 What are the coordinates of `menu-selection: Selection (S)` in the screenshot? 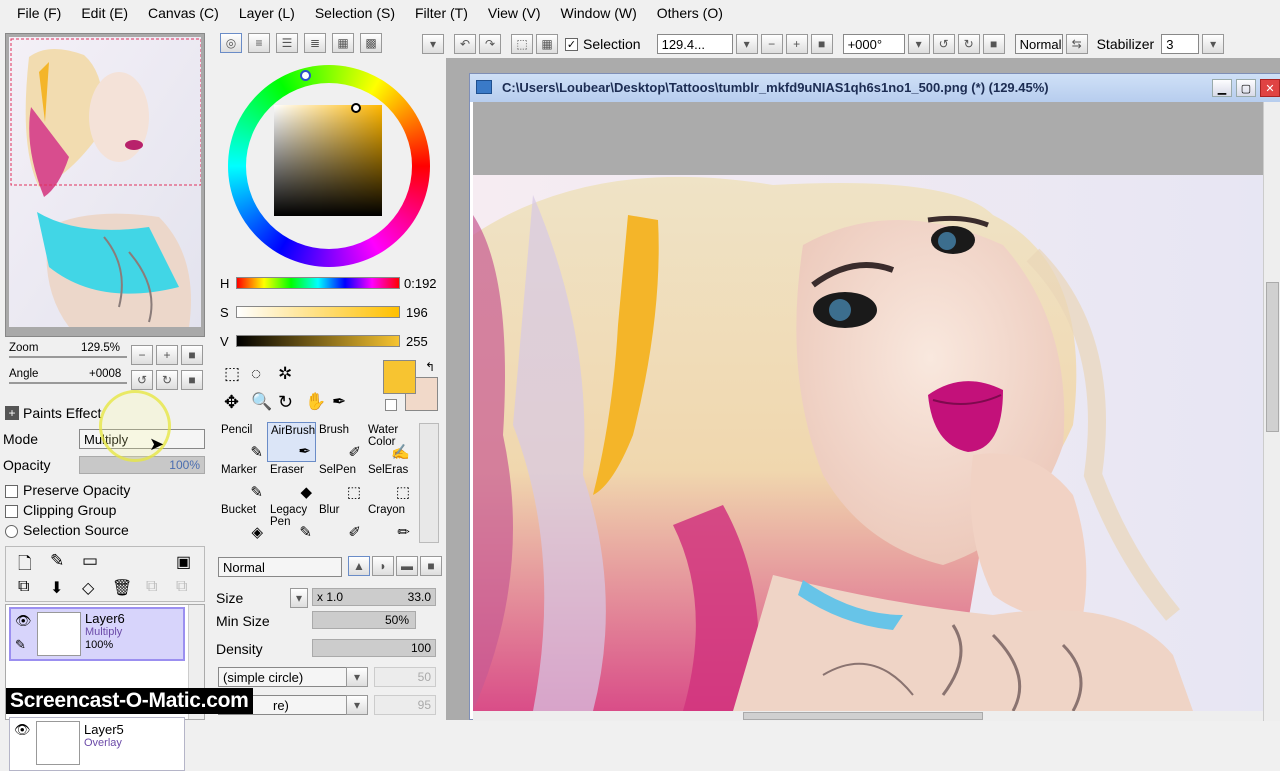 It's located at (355, 13).